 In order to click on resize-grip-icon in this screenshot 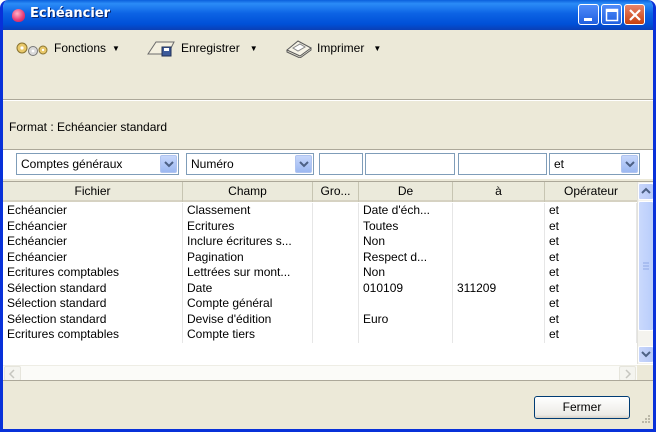, I will do `click(646, 419)`.